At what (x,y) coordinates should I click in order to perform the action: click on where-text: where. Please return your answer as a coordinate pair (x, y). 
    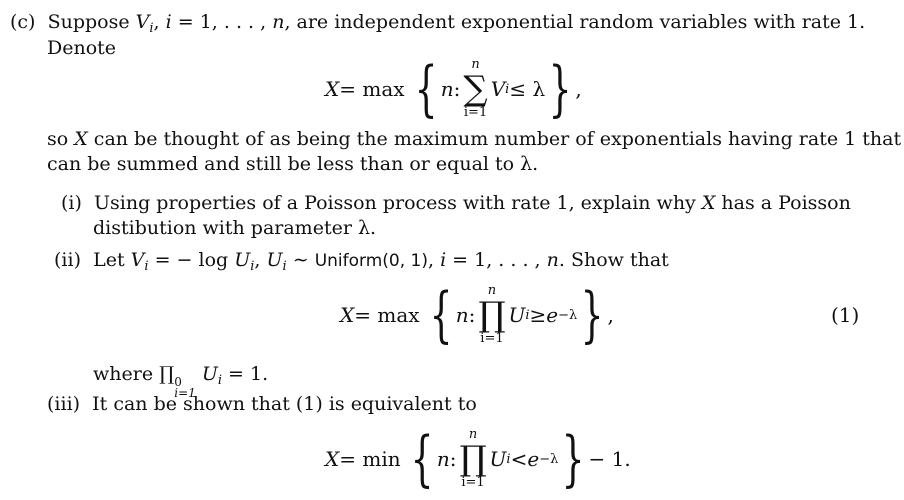
    Looking at the image, I should click on (126, 374).